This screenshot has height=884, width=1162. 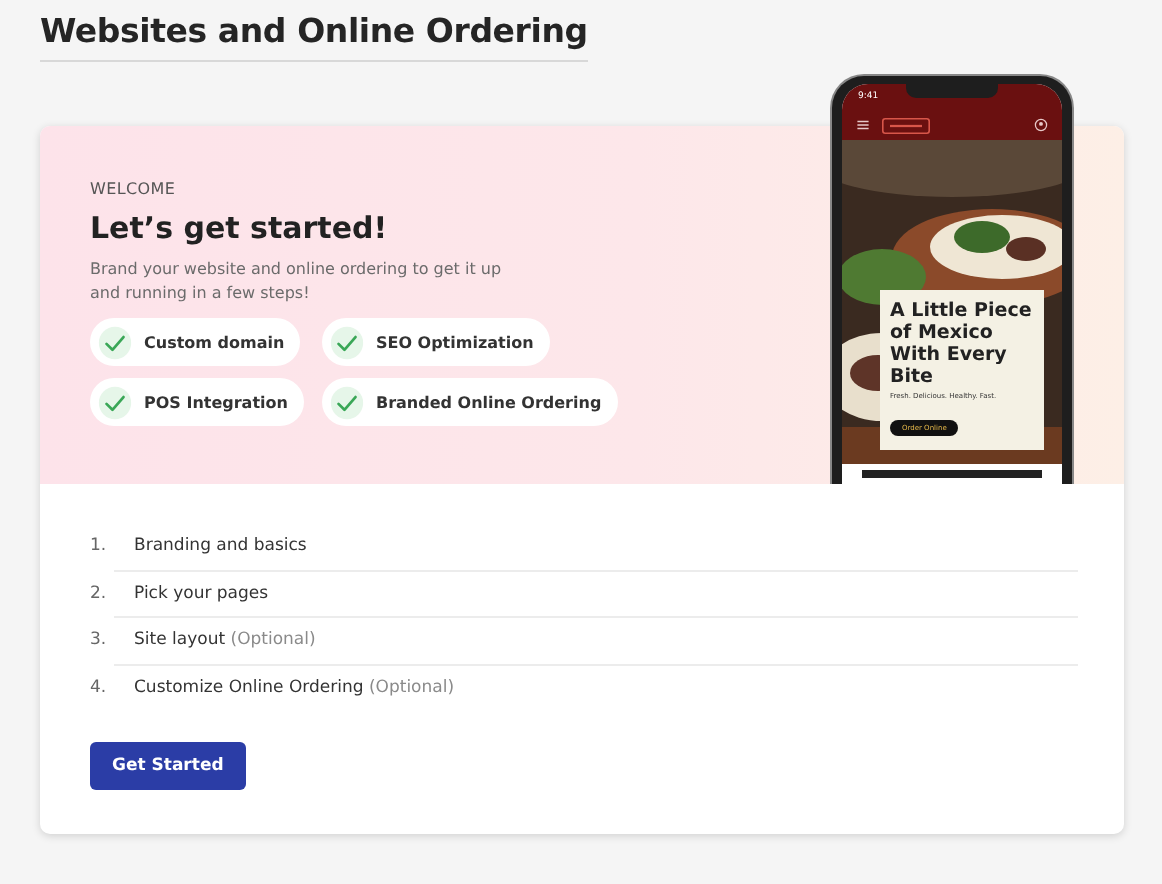 I want to click on promo-headline: A Little Piece of Mexico With Every Bite, so click(x=962, y=344).